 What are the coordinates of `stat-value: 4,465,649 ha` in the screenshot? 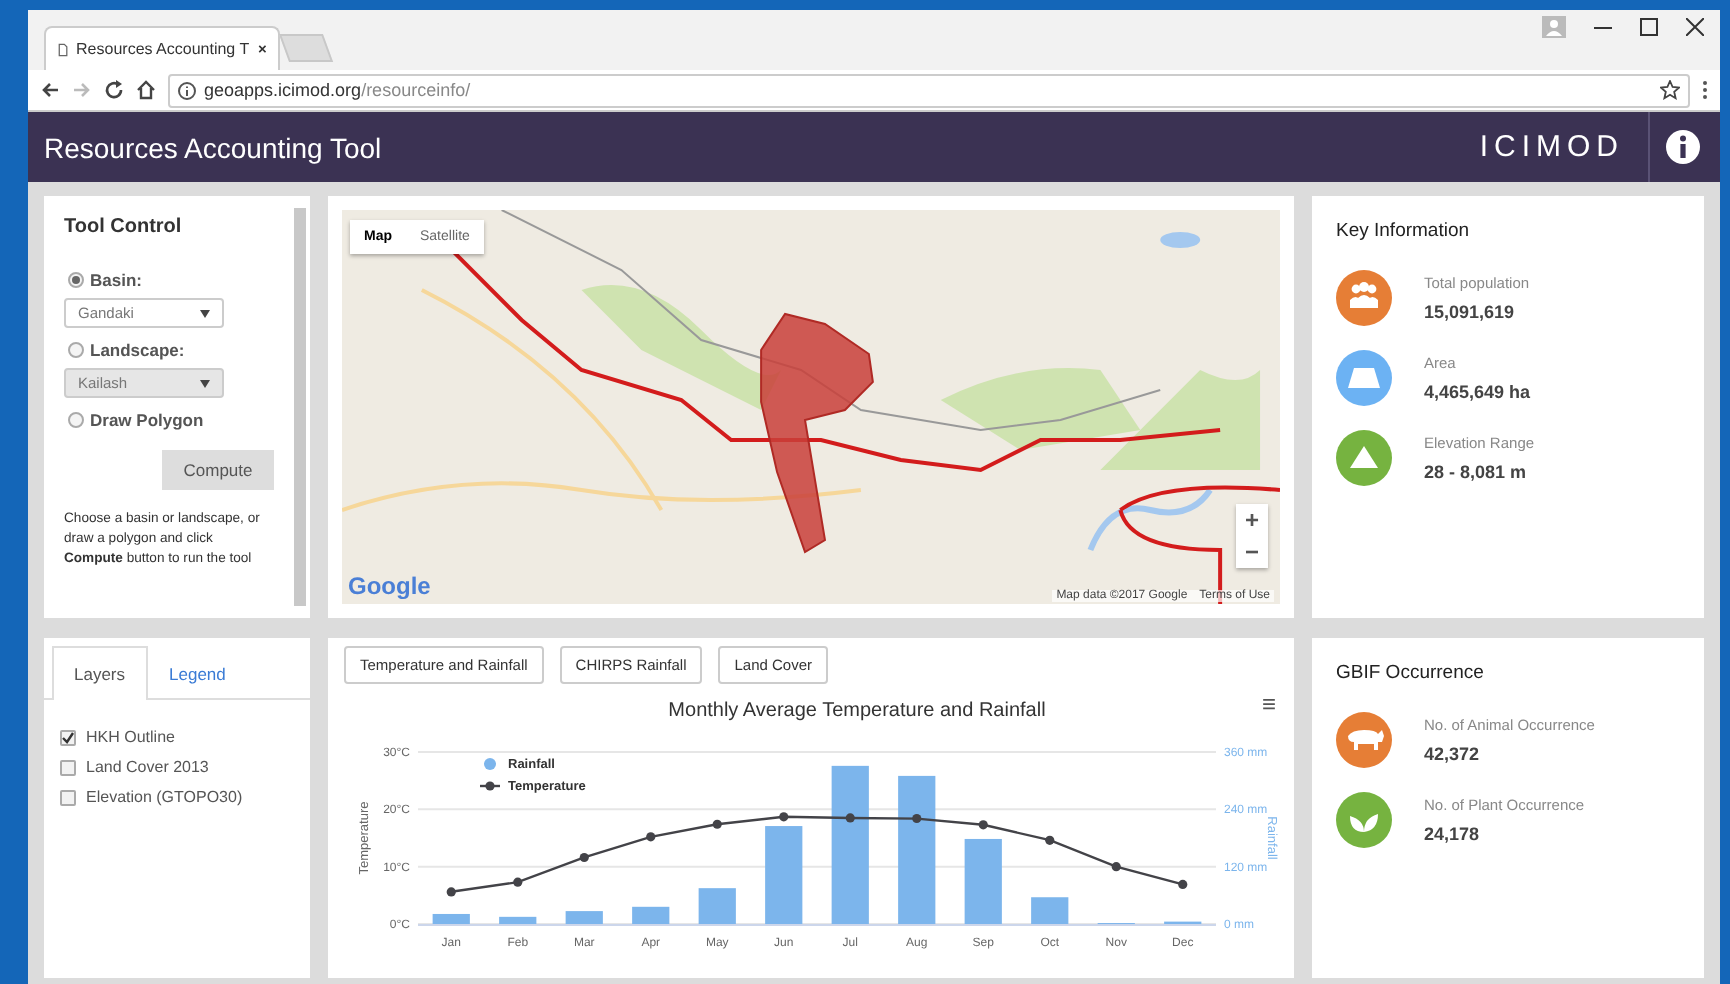 It's located at (1477, 392).